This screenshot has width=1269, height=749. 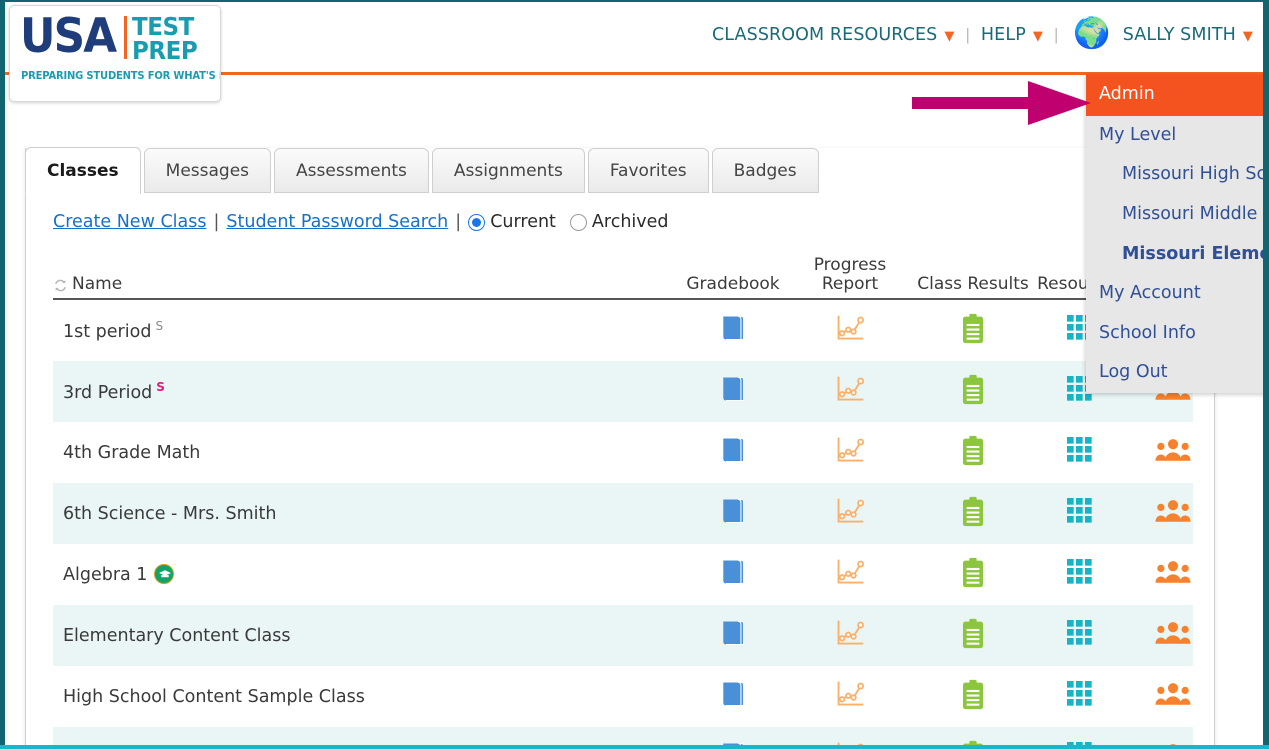 What do you see at coordinates (850, 264) in the screenshot?
I see `column-header-progress-report-line1: Progress` at bounding box center [850, 264].